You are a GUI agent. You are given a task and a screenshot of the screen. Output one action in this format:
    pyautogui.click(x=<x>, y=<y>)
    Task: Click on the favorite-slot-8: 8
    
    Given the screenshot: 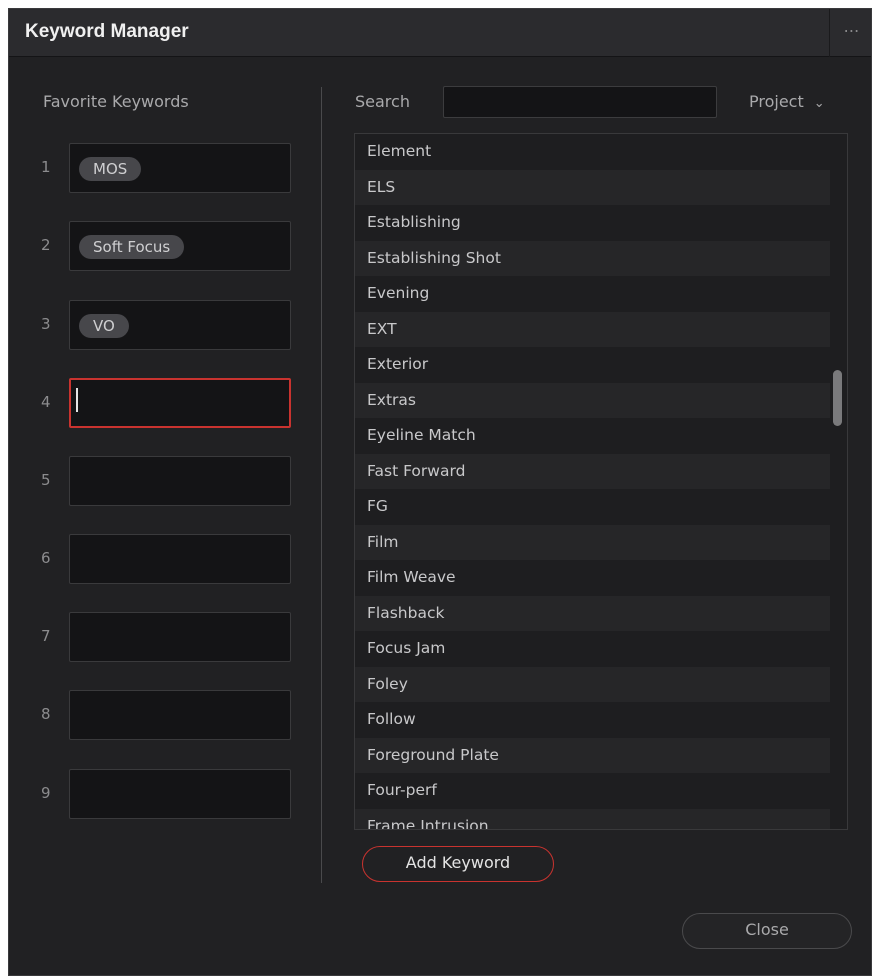 What is the action you would take?
    pyautogui.click(x=159, y=715)
    